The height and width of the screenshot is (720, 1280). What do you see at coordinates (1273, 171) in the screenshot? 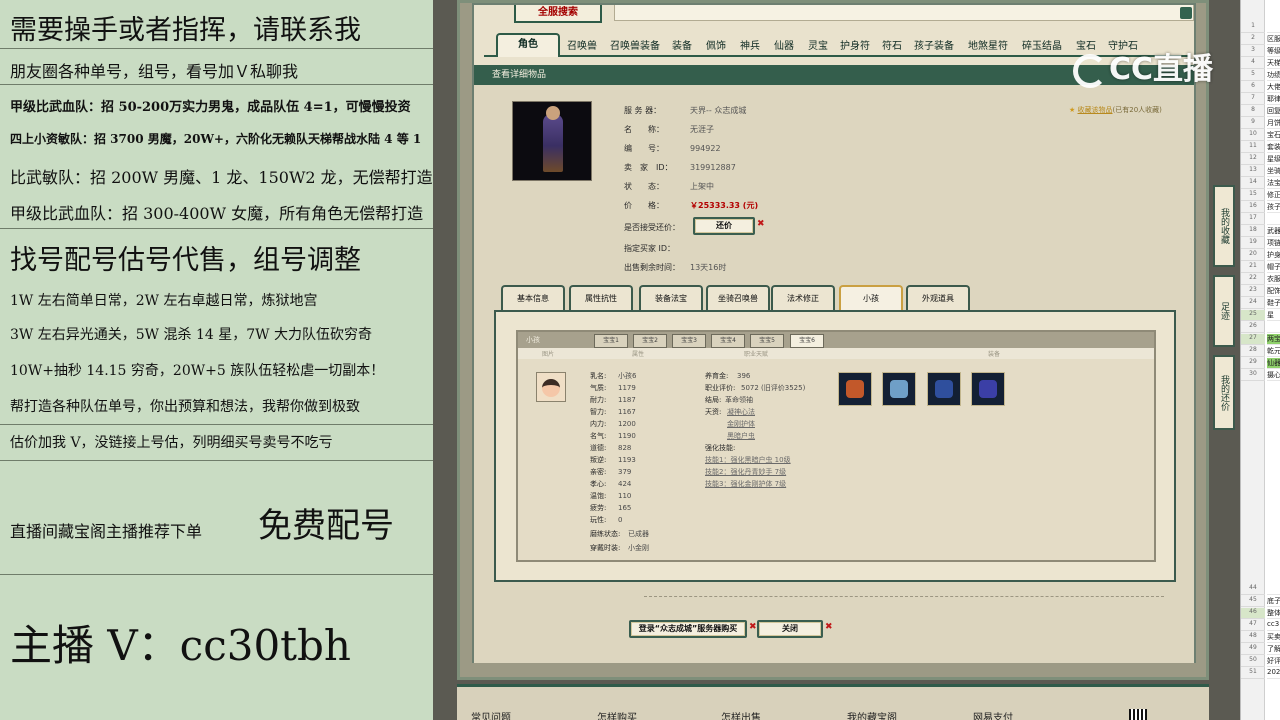
I see `sheet-cell: 坐骑` at bounding box center [1273, 171].